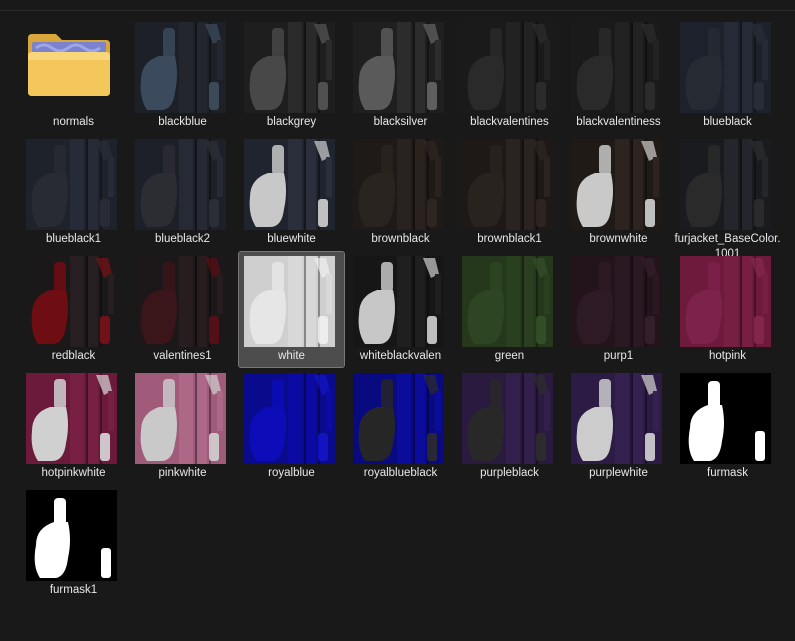 This screenshot has width=795, height=641. What do you see at coordinates (727, 356) in the screenshot?
I see `file-name: hotpink` at bounding box center [727, 356].